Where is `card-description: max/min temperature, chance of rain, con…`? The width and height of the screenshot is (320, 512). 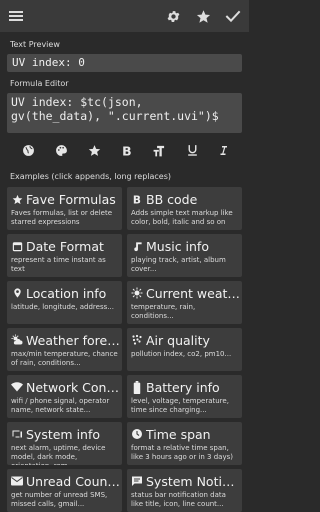 card-description: max/min temperature, chance of rain, con… is located at coordinates (64, 358).